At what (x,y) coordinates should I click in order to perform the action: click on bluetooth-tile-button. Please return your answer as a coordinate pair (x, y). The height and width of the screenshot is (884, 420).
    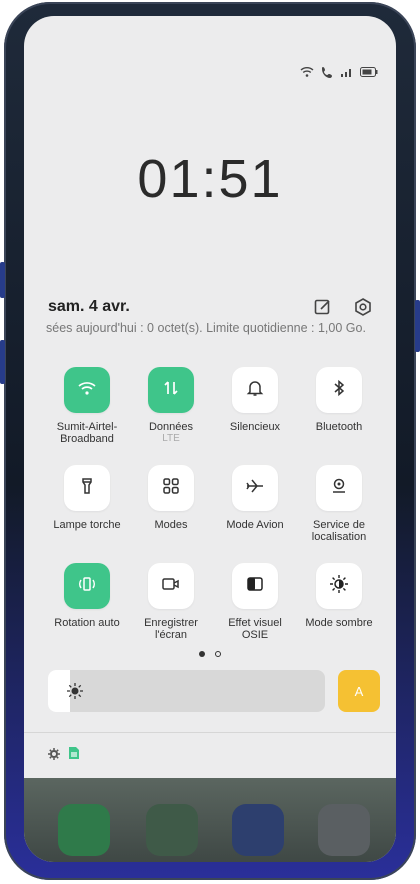
    Looking at the image, I should click on (339, 390).